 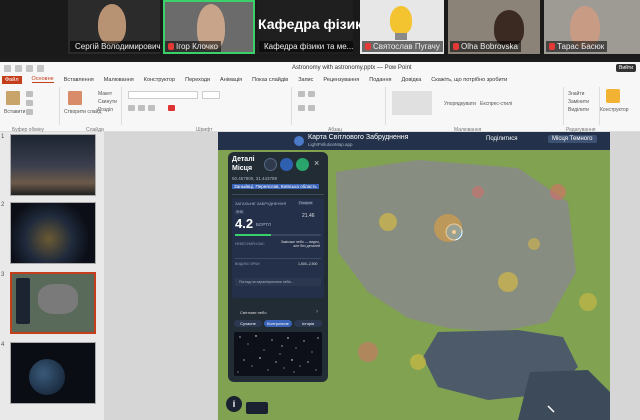 What do you see at coordinates (270, 164) in the screenshot?
I see `star-icon` at bounding box center [270, 164].